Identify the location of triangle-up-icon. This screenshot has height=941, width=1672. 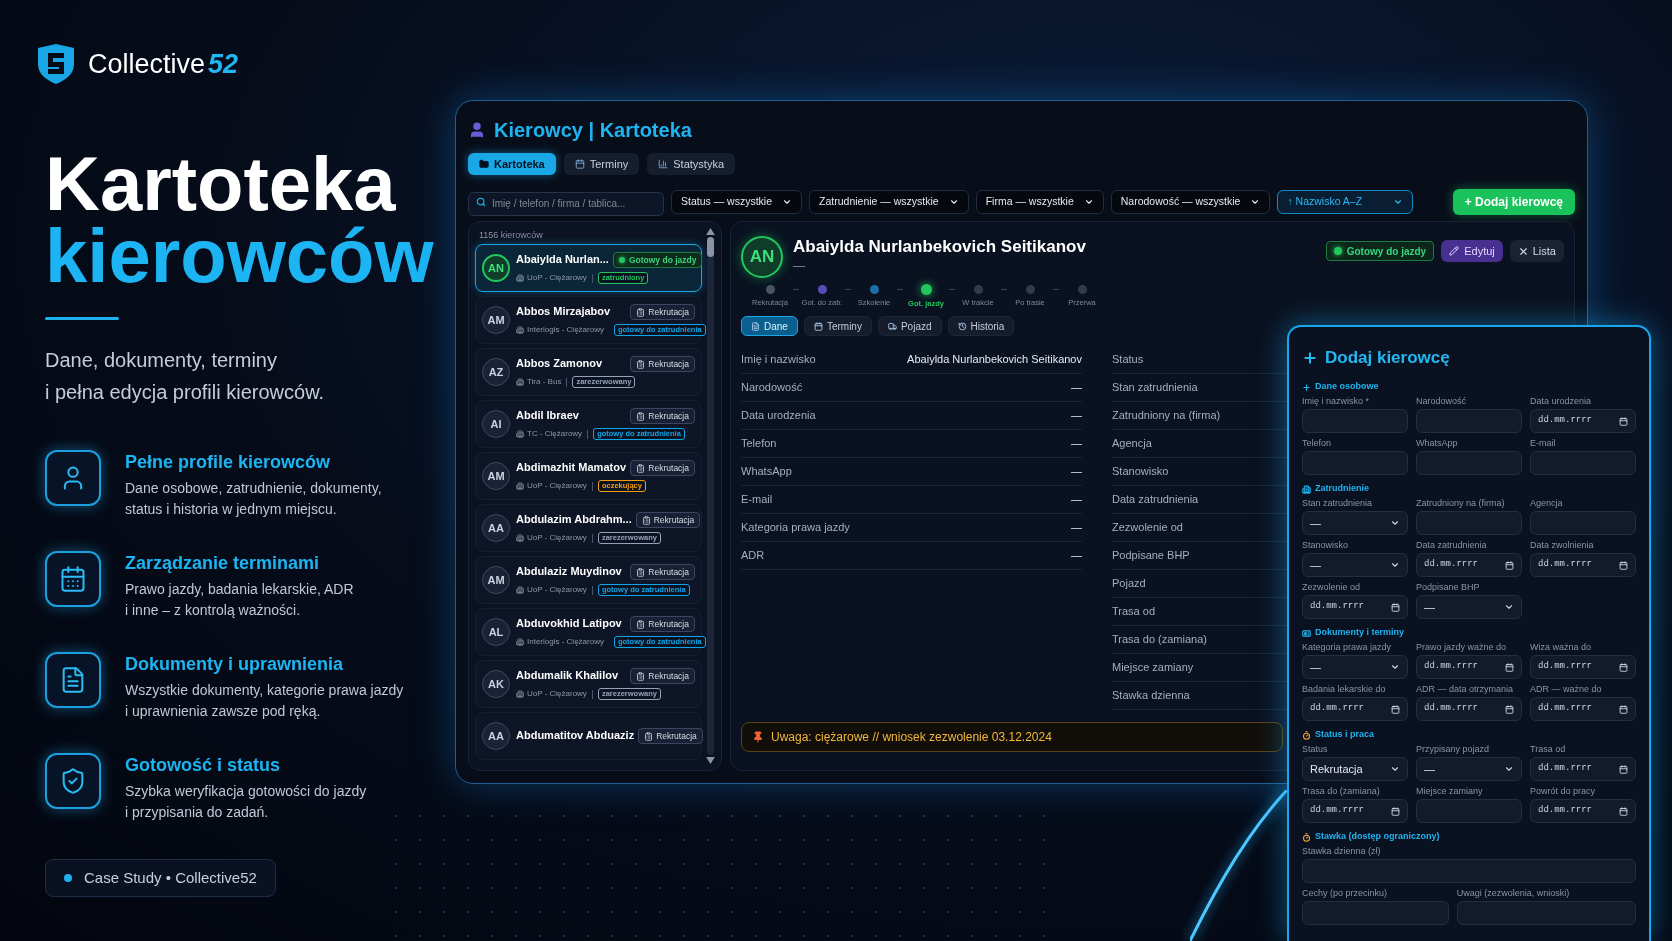
(710, 231).